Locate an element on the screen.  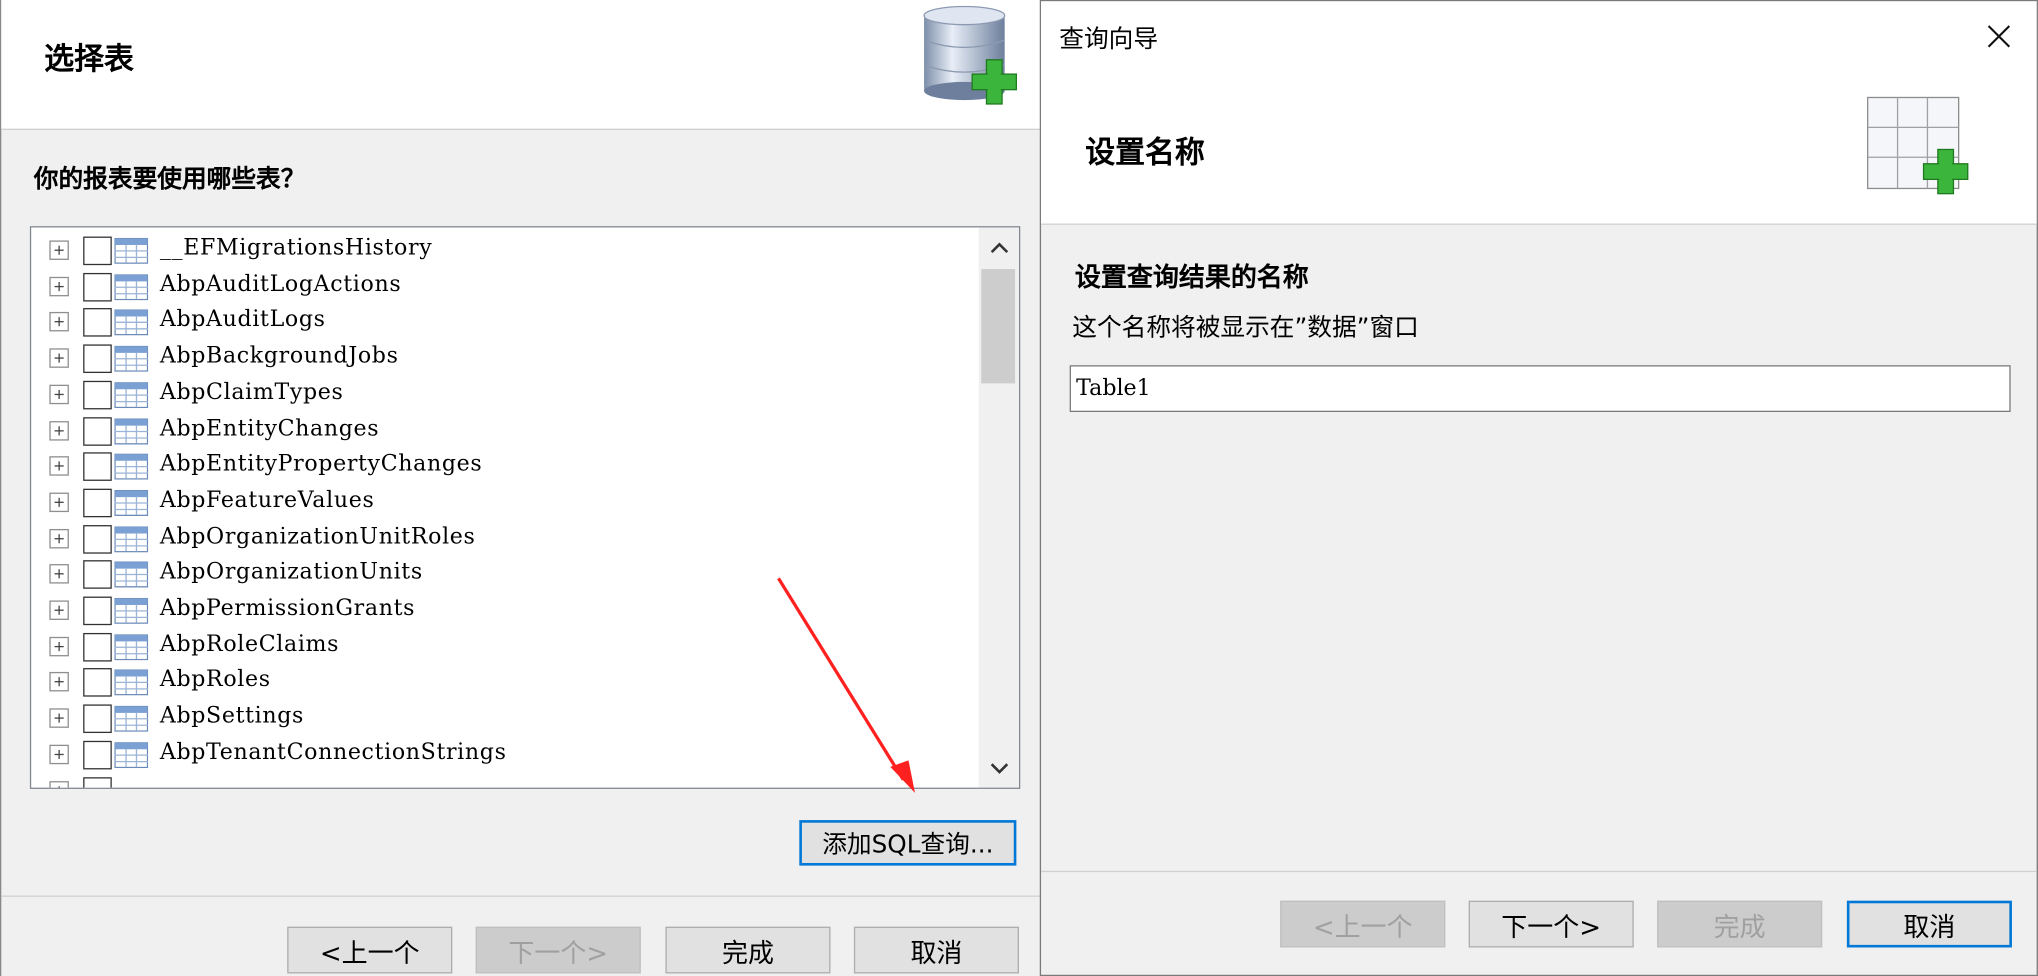
table-name: AbpOrganizationUnits is located at coordinates (291, 572).